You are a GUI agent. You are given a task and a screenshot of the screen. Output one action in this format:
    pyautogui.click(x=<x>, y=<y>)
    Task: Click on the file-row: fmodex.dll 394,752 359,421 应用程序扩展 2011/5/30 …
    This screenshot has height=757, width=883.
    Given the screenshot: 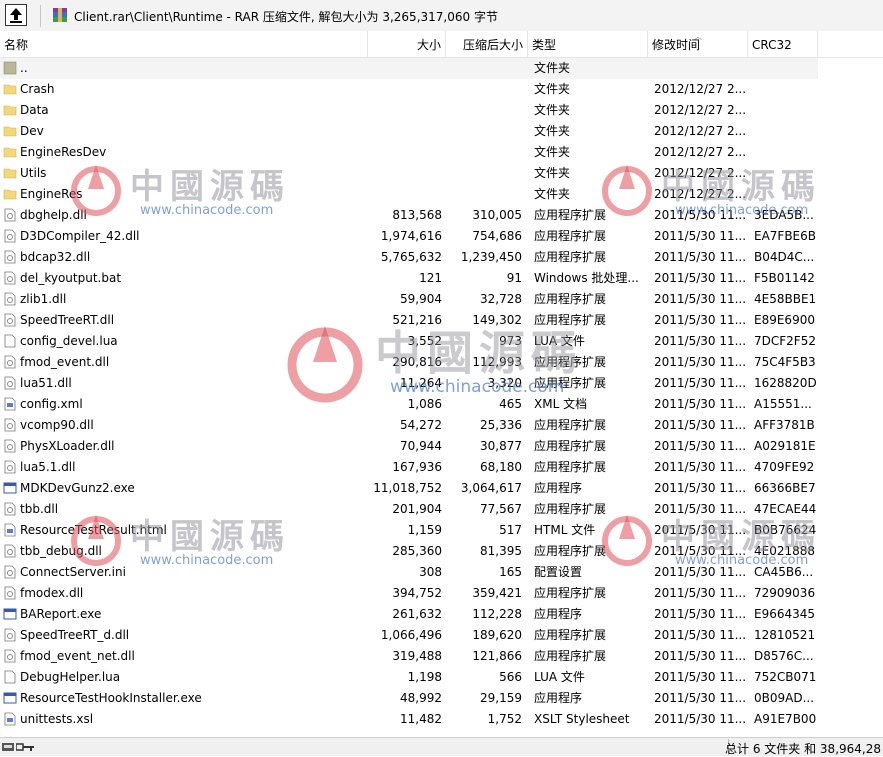 What is the action you would take?
    pyautogui.click(x=441, y=593)
    